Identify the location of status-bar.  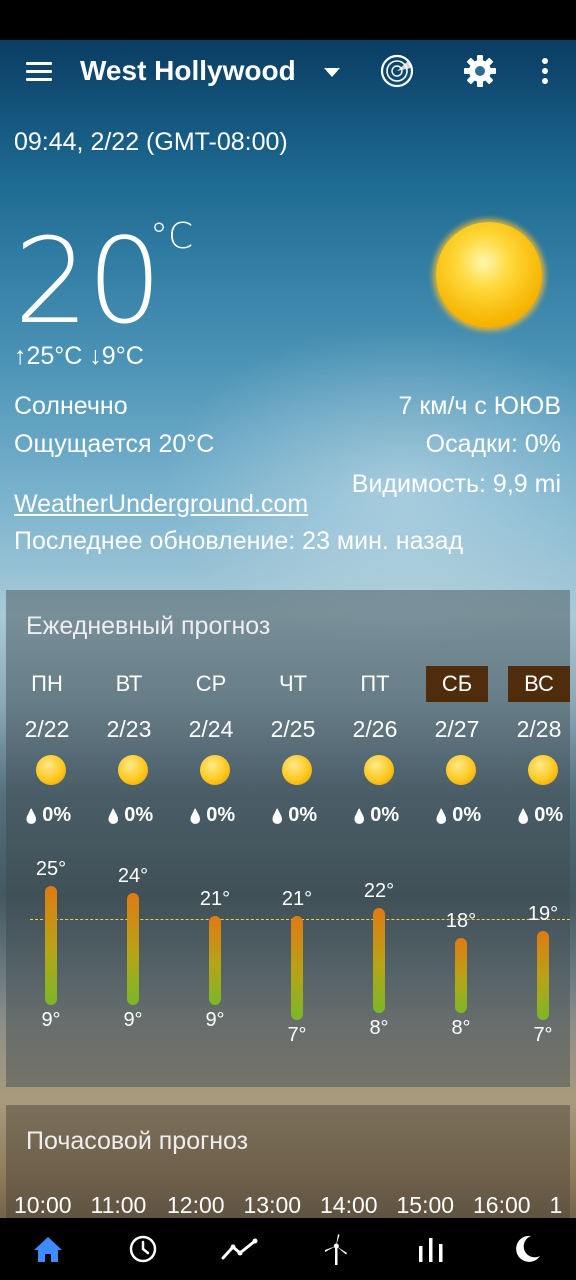
(288, 20).